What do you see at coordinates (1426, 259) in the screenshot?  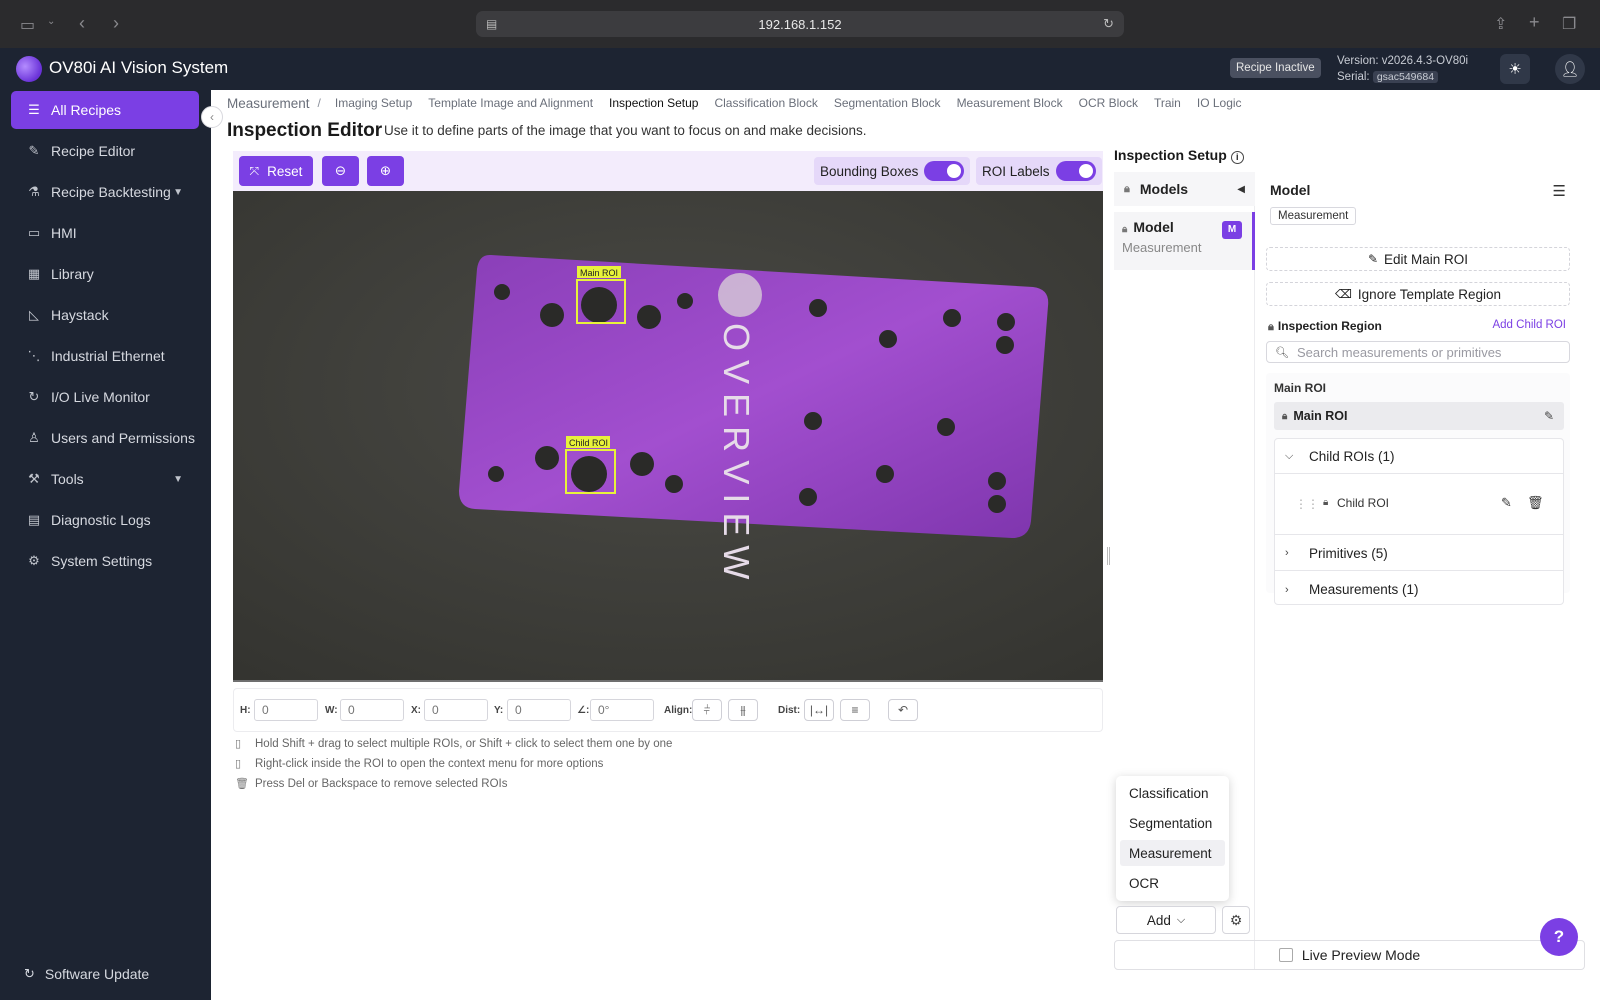 I see `edit-main-roi-label: Edit Main ROI` at bounding box center [1426, 259].